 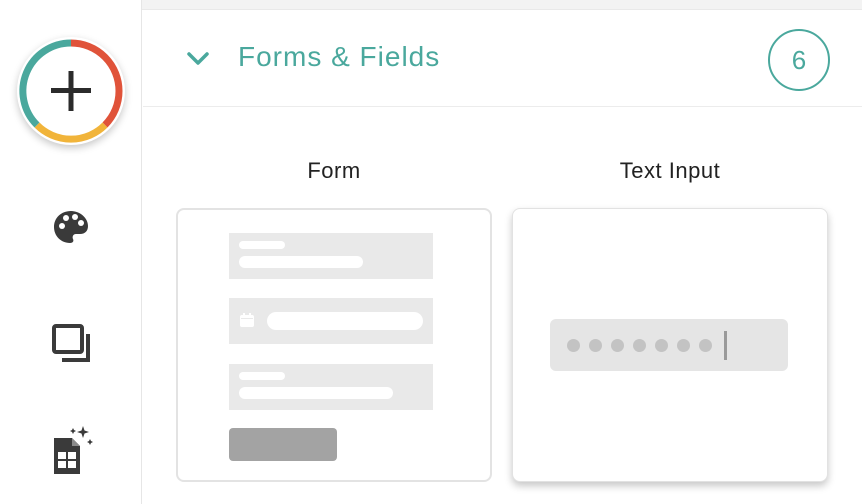 I want to click on calendar-icon, so click(x=247, y=320).